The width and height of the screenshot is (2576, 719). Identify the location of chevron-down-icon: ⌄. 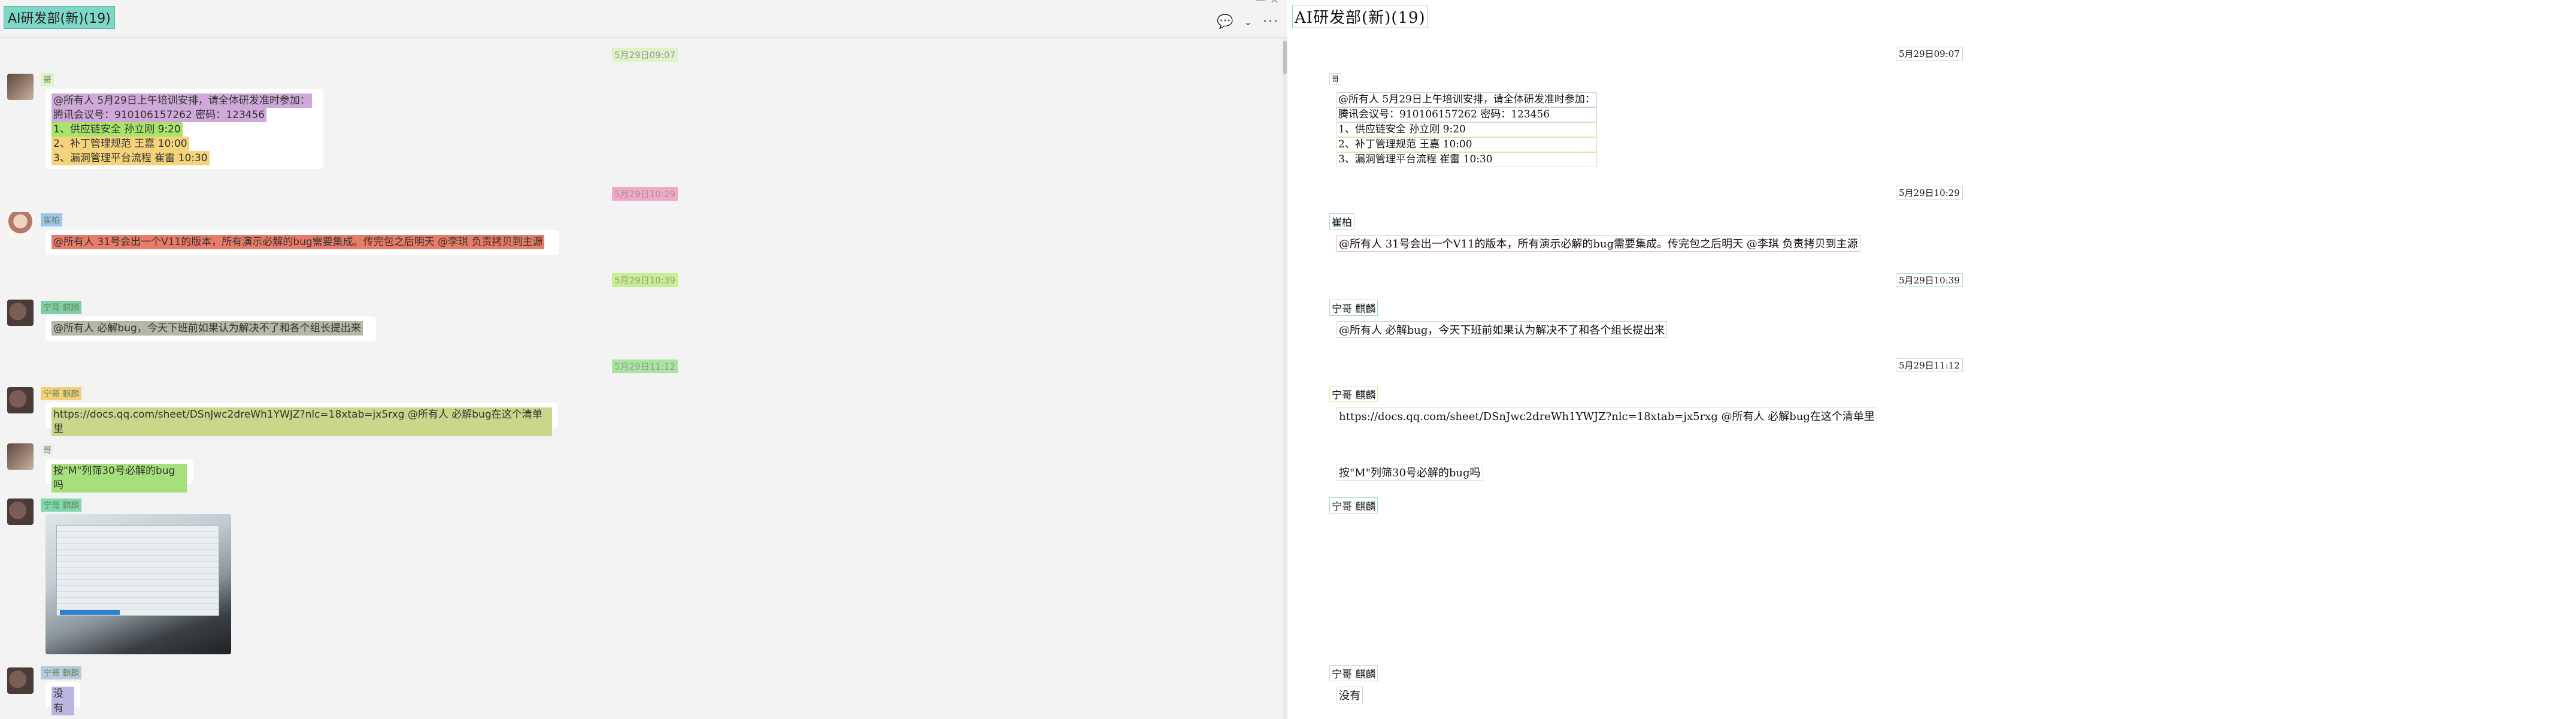
(1248, 22).